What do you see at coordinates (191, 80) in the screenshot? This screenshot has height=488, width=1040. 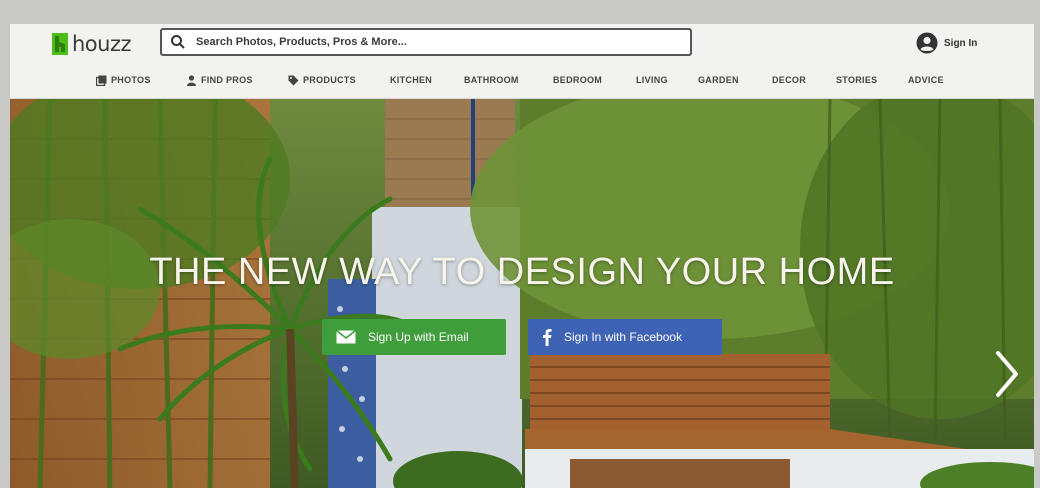 I see `person-icon` at bounding box center [191, 80].